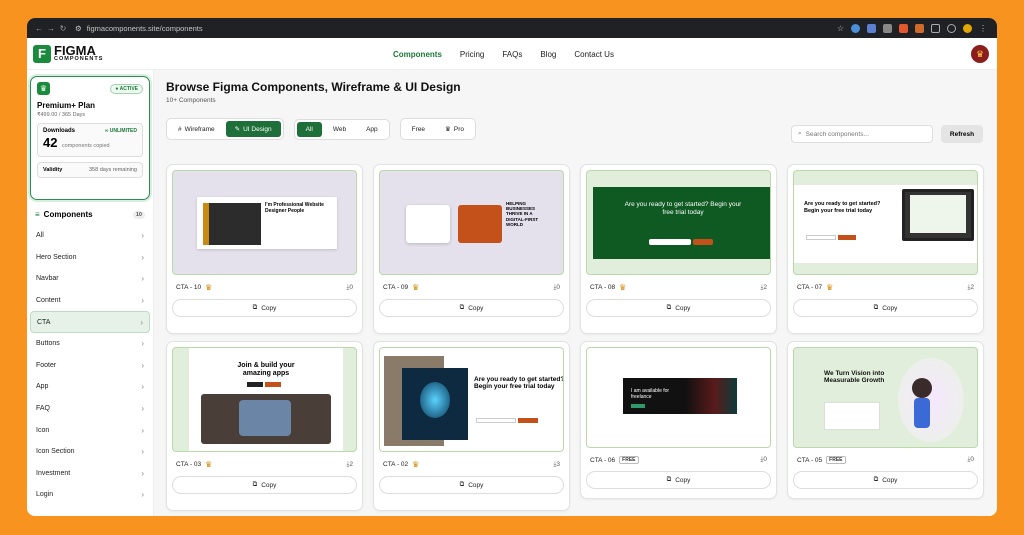  What do you see at coordinates (372, 129) in the screenshot?
I see `filter-app: App` at bounding box center [372, 129].